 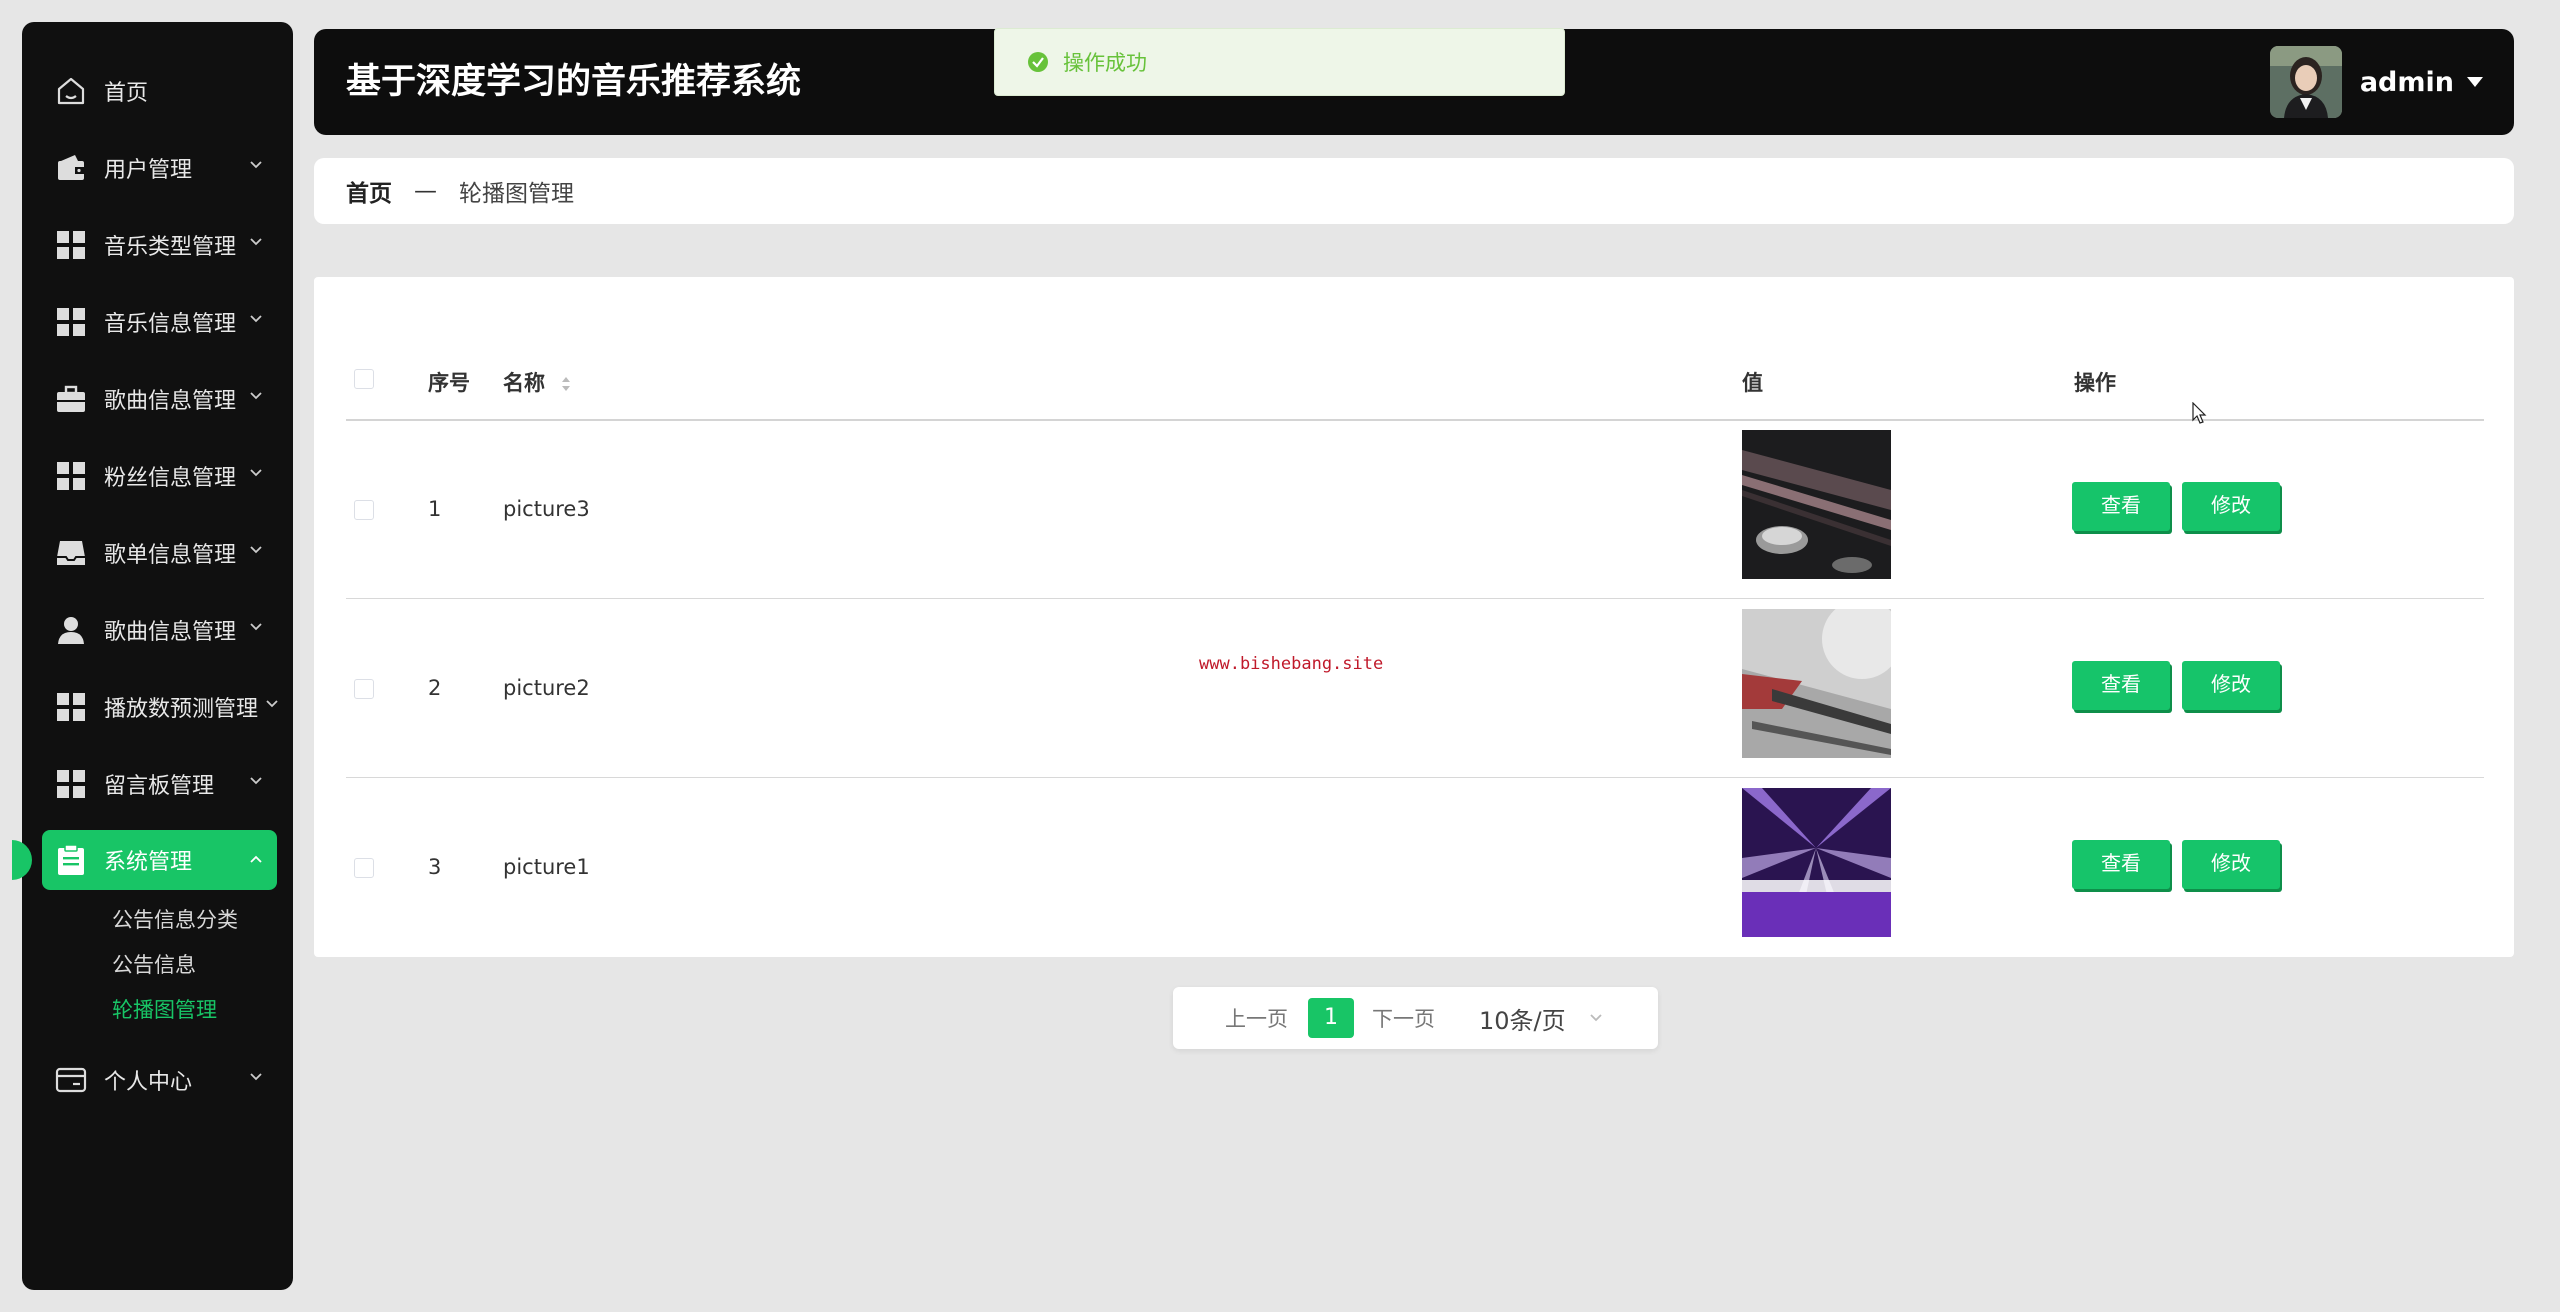 I want to click on check-circle-icon, so click(x=1038, y=62).